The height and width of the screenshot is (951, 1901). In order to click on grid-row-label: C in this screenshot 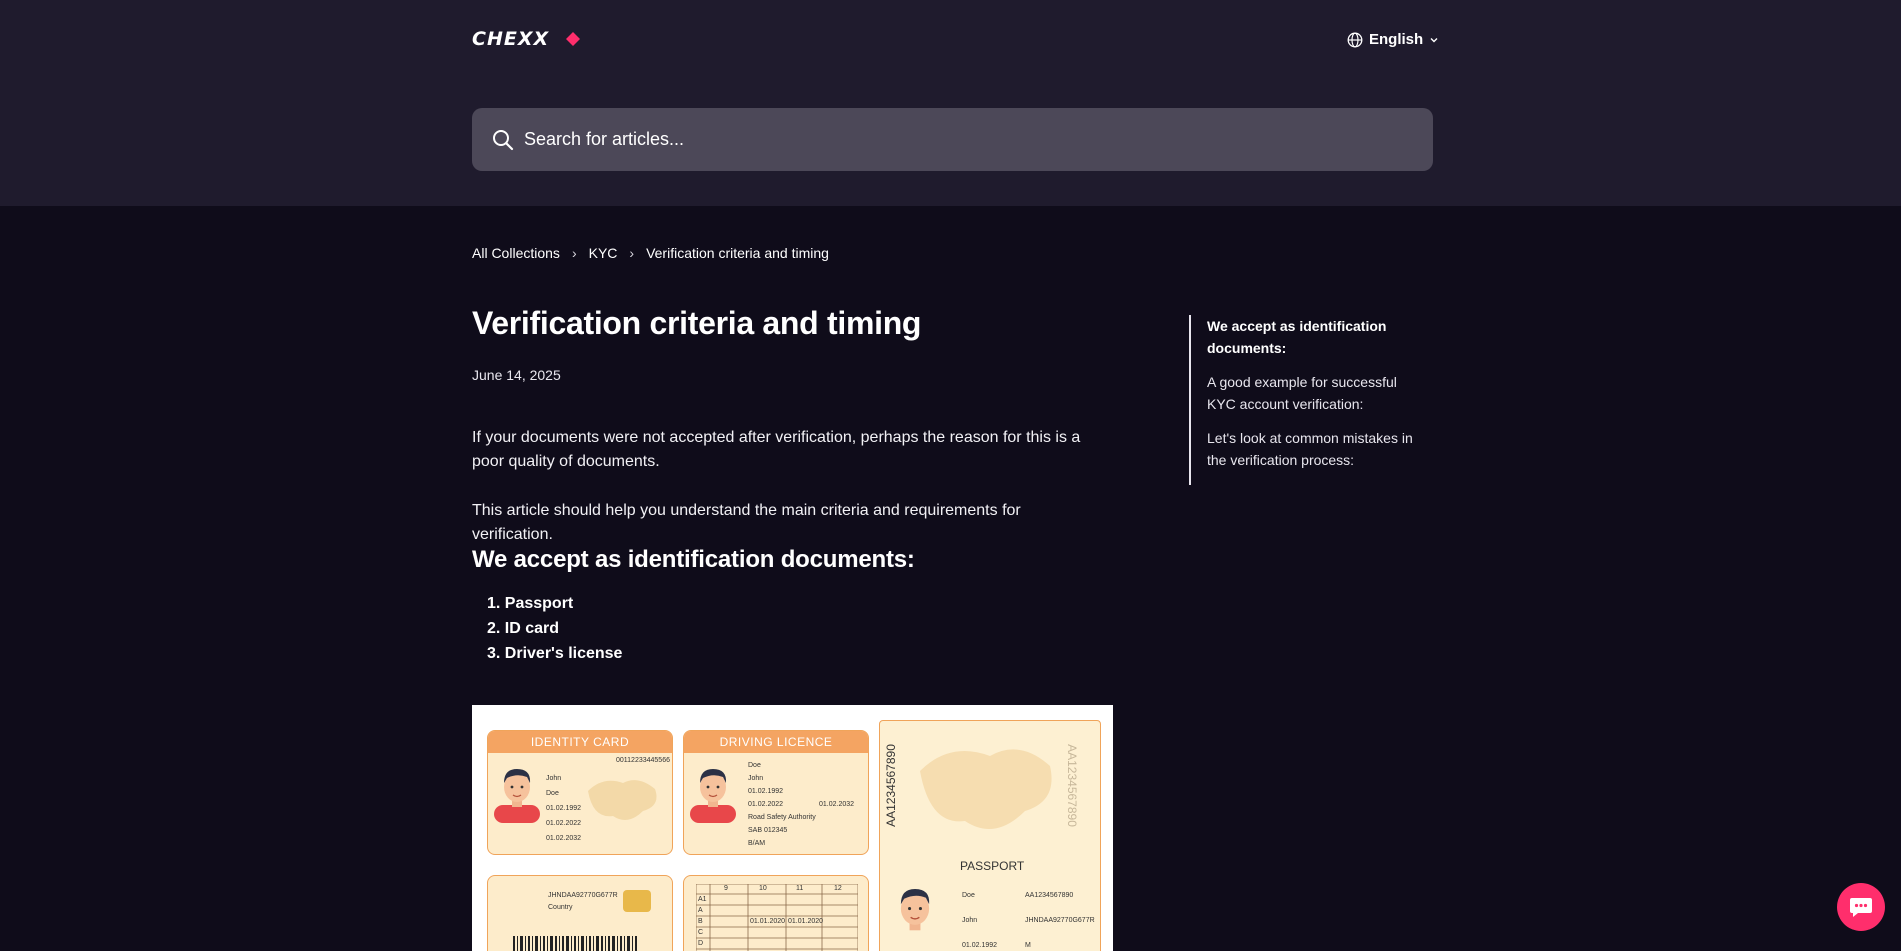, I will do `click(701, 932)`.